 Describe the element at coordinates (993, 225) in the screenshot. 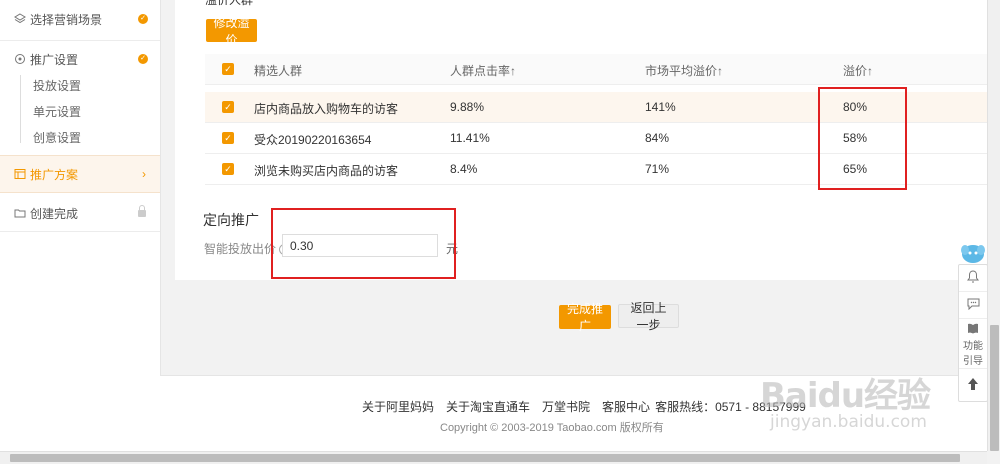

I see `vertical-scrollbar` at that location.